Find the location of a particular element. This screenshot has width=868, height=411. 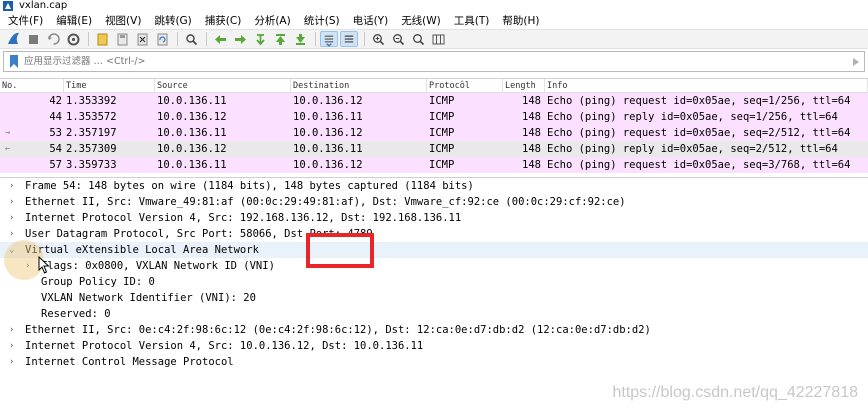

detail-tree-item: VXLAN Network Identifier (VNI): 20 is located at coordinates (434, 298).